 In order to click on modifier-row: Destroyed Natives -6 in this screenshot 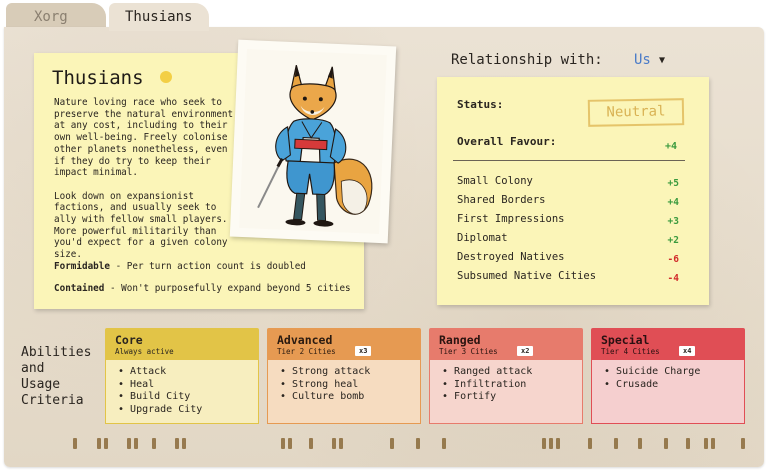, I will do `click(571, 259)`.